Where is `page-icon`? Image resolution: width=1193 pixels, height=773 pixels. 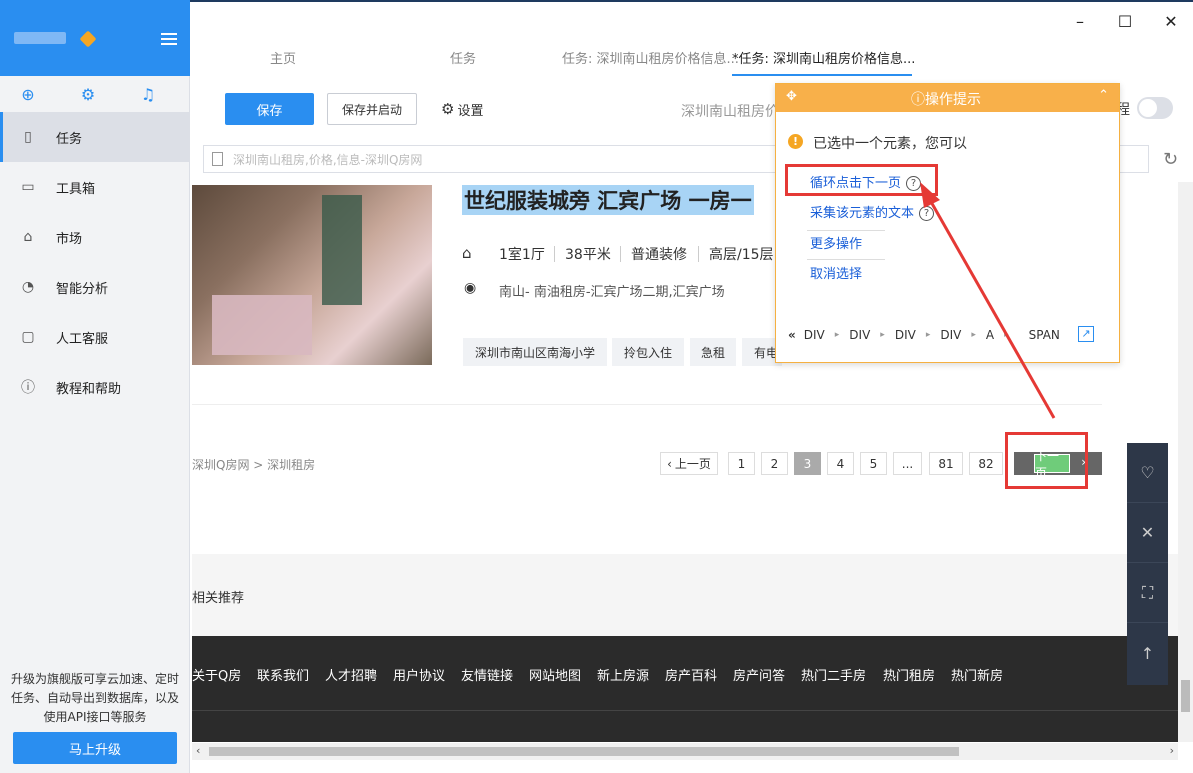 page-icon is located at coordinates (217, 159).